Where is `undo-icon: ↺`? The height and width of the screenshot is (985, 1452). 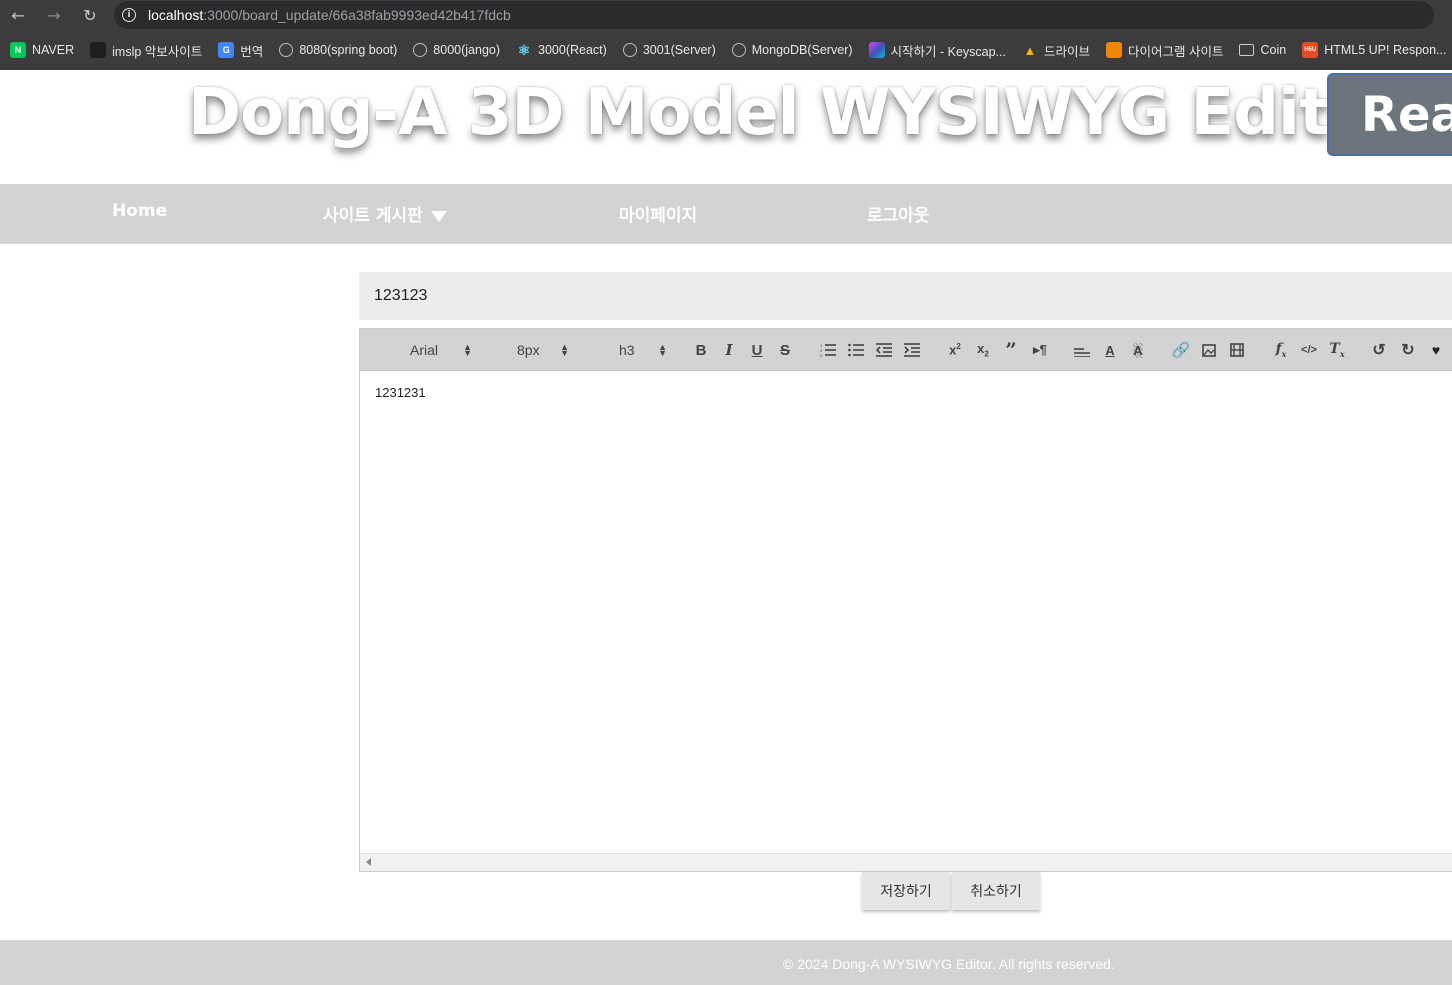 undo-icon: ↺ is located at coordinates (1379, 350).